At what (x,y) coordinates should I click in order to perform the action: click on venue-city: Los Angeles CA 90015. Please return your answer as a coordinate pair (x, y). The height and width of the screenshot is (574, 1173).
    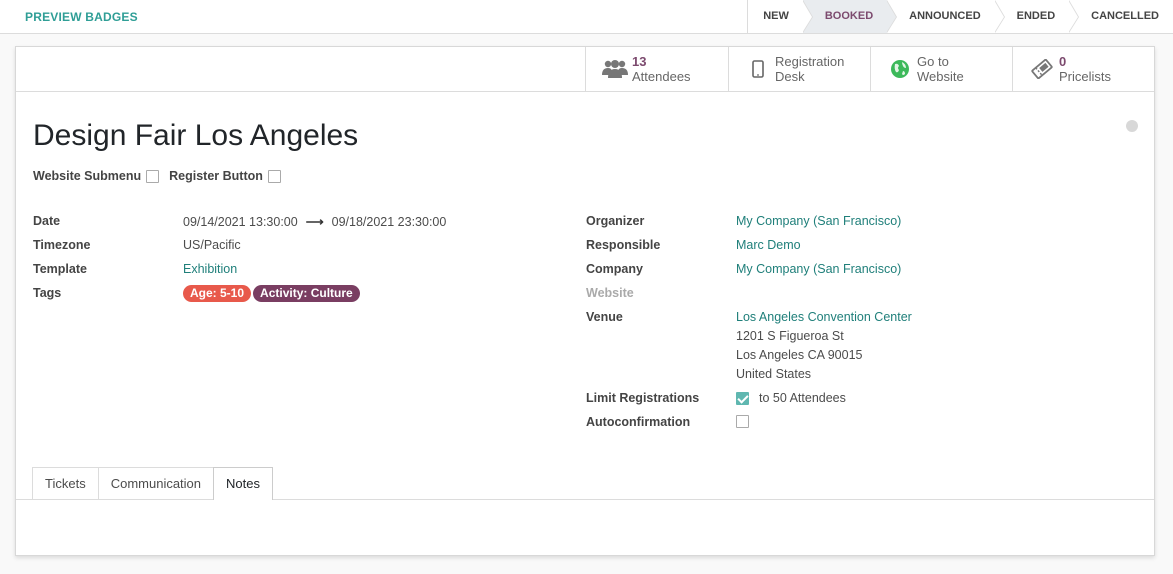
    Looking at the image, I should click on (799, 355).